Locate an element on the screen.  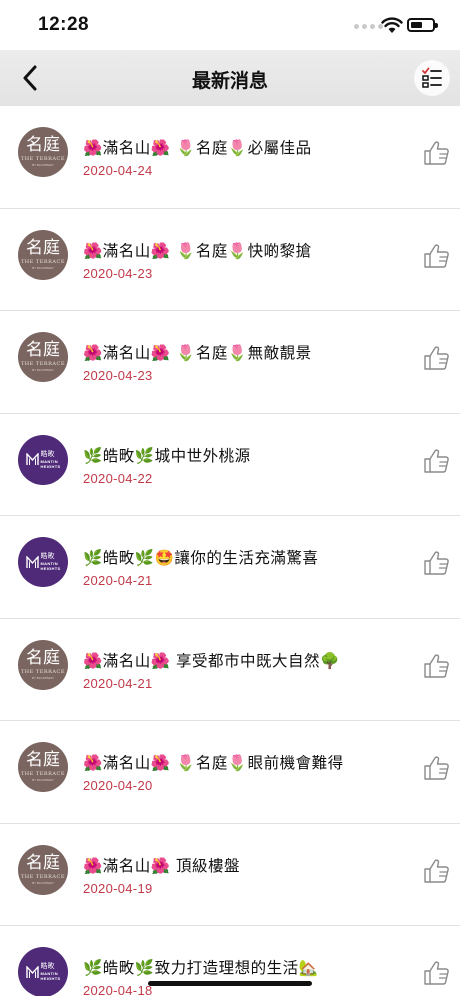
news-date: 2020-04-22 is located at coordinates (118, 478).